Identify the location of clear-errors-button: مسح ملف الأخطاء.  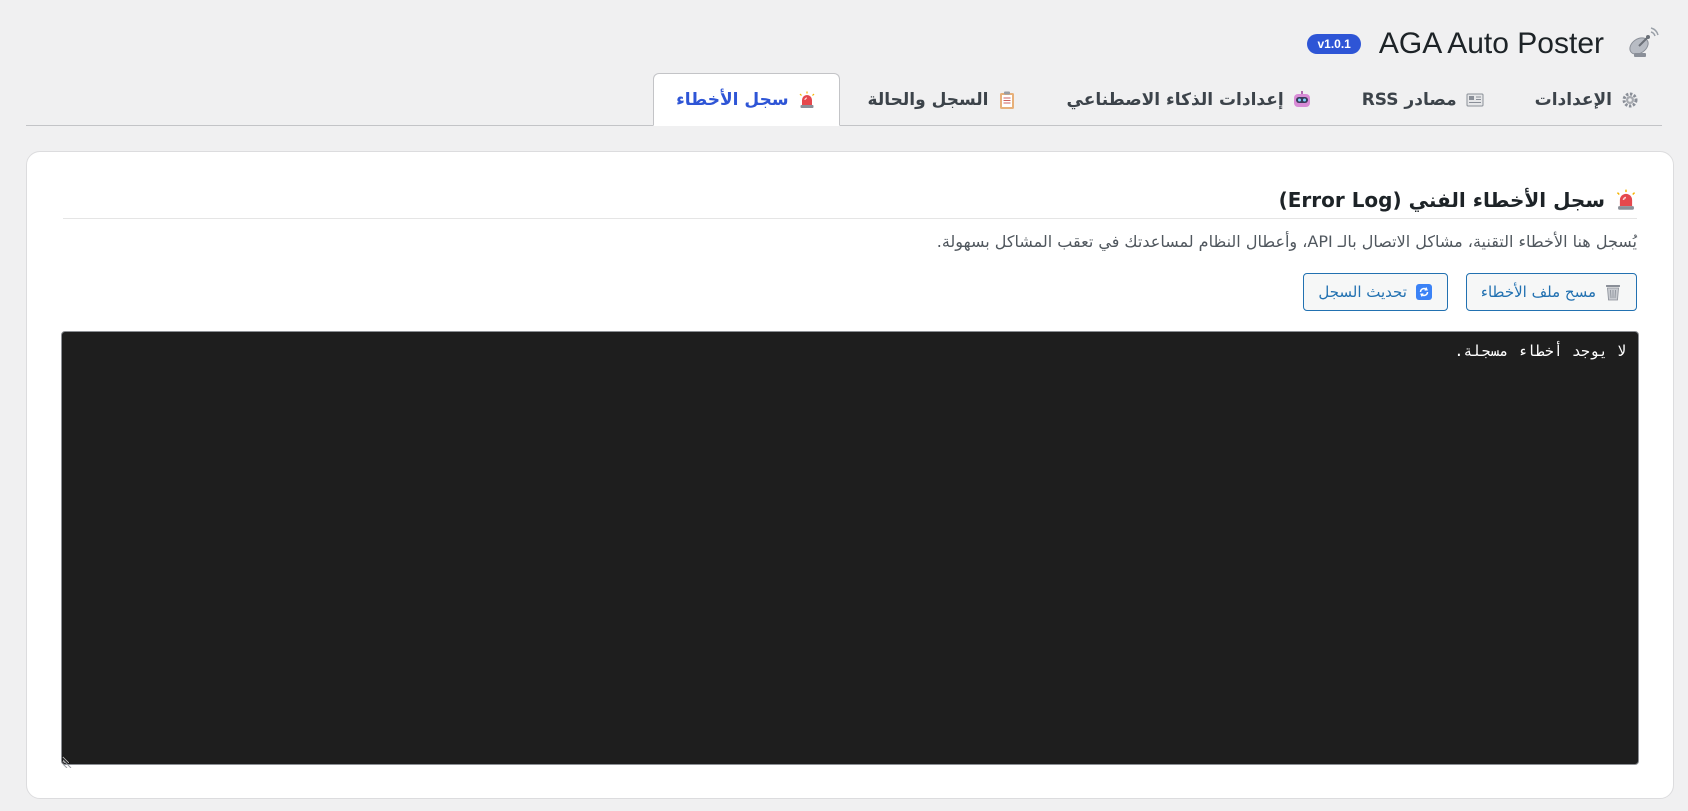
(1551, 292).